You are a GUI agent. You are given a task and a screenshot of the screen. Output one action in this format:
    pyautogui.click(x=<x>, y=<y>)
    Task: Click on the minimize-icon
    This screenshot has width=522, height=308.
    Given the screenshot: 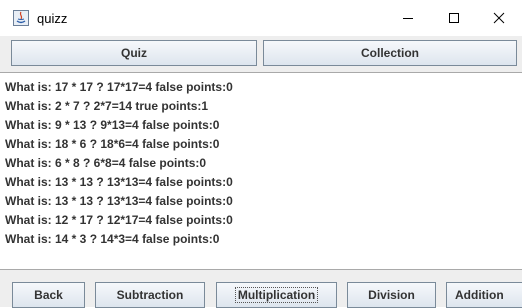 What is the action you would take?
    pyautogui.click(x=408, y=18)
    